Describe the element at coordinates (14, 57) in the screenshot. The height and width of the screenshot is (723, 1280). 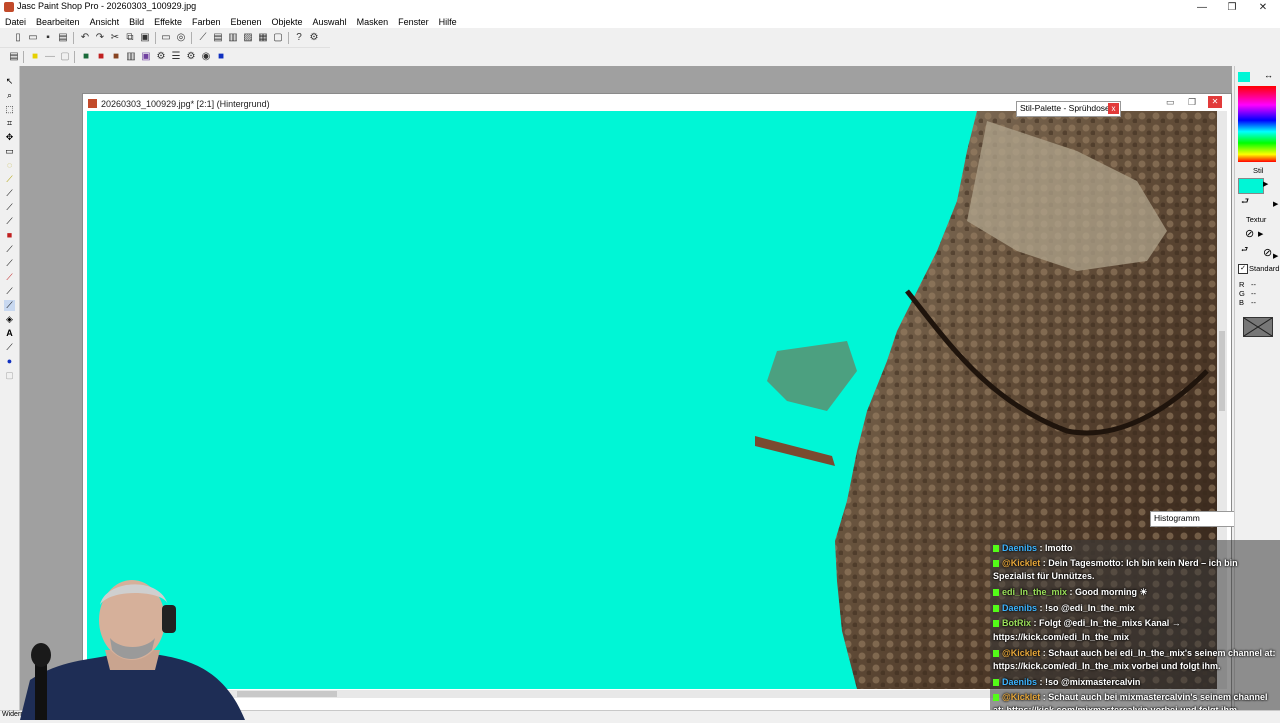
I see `toolbar2-icon-a: ▤` at that location.